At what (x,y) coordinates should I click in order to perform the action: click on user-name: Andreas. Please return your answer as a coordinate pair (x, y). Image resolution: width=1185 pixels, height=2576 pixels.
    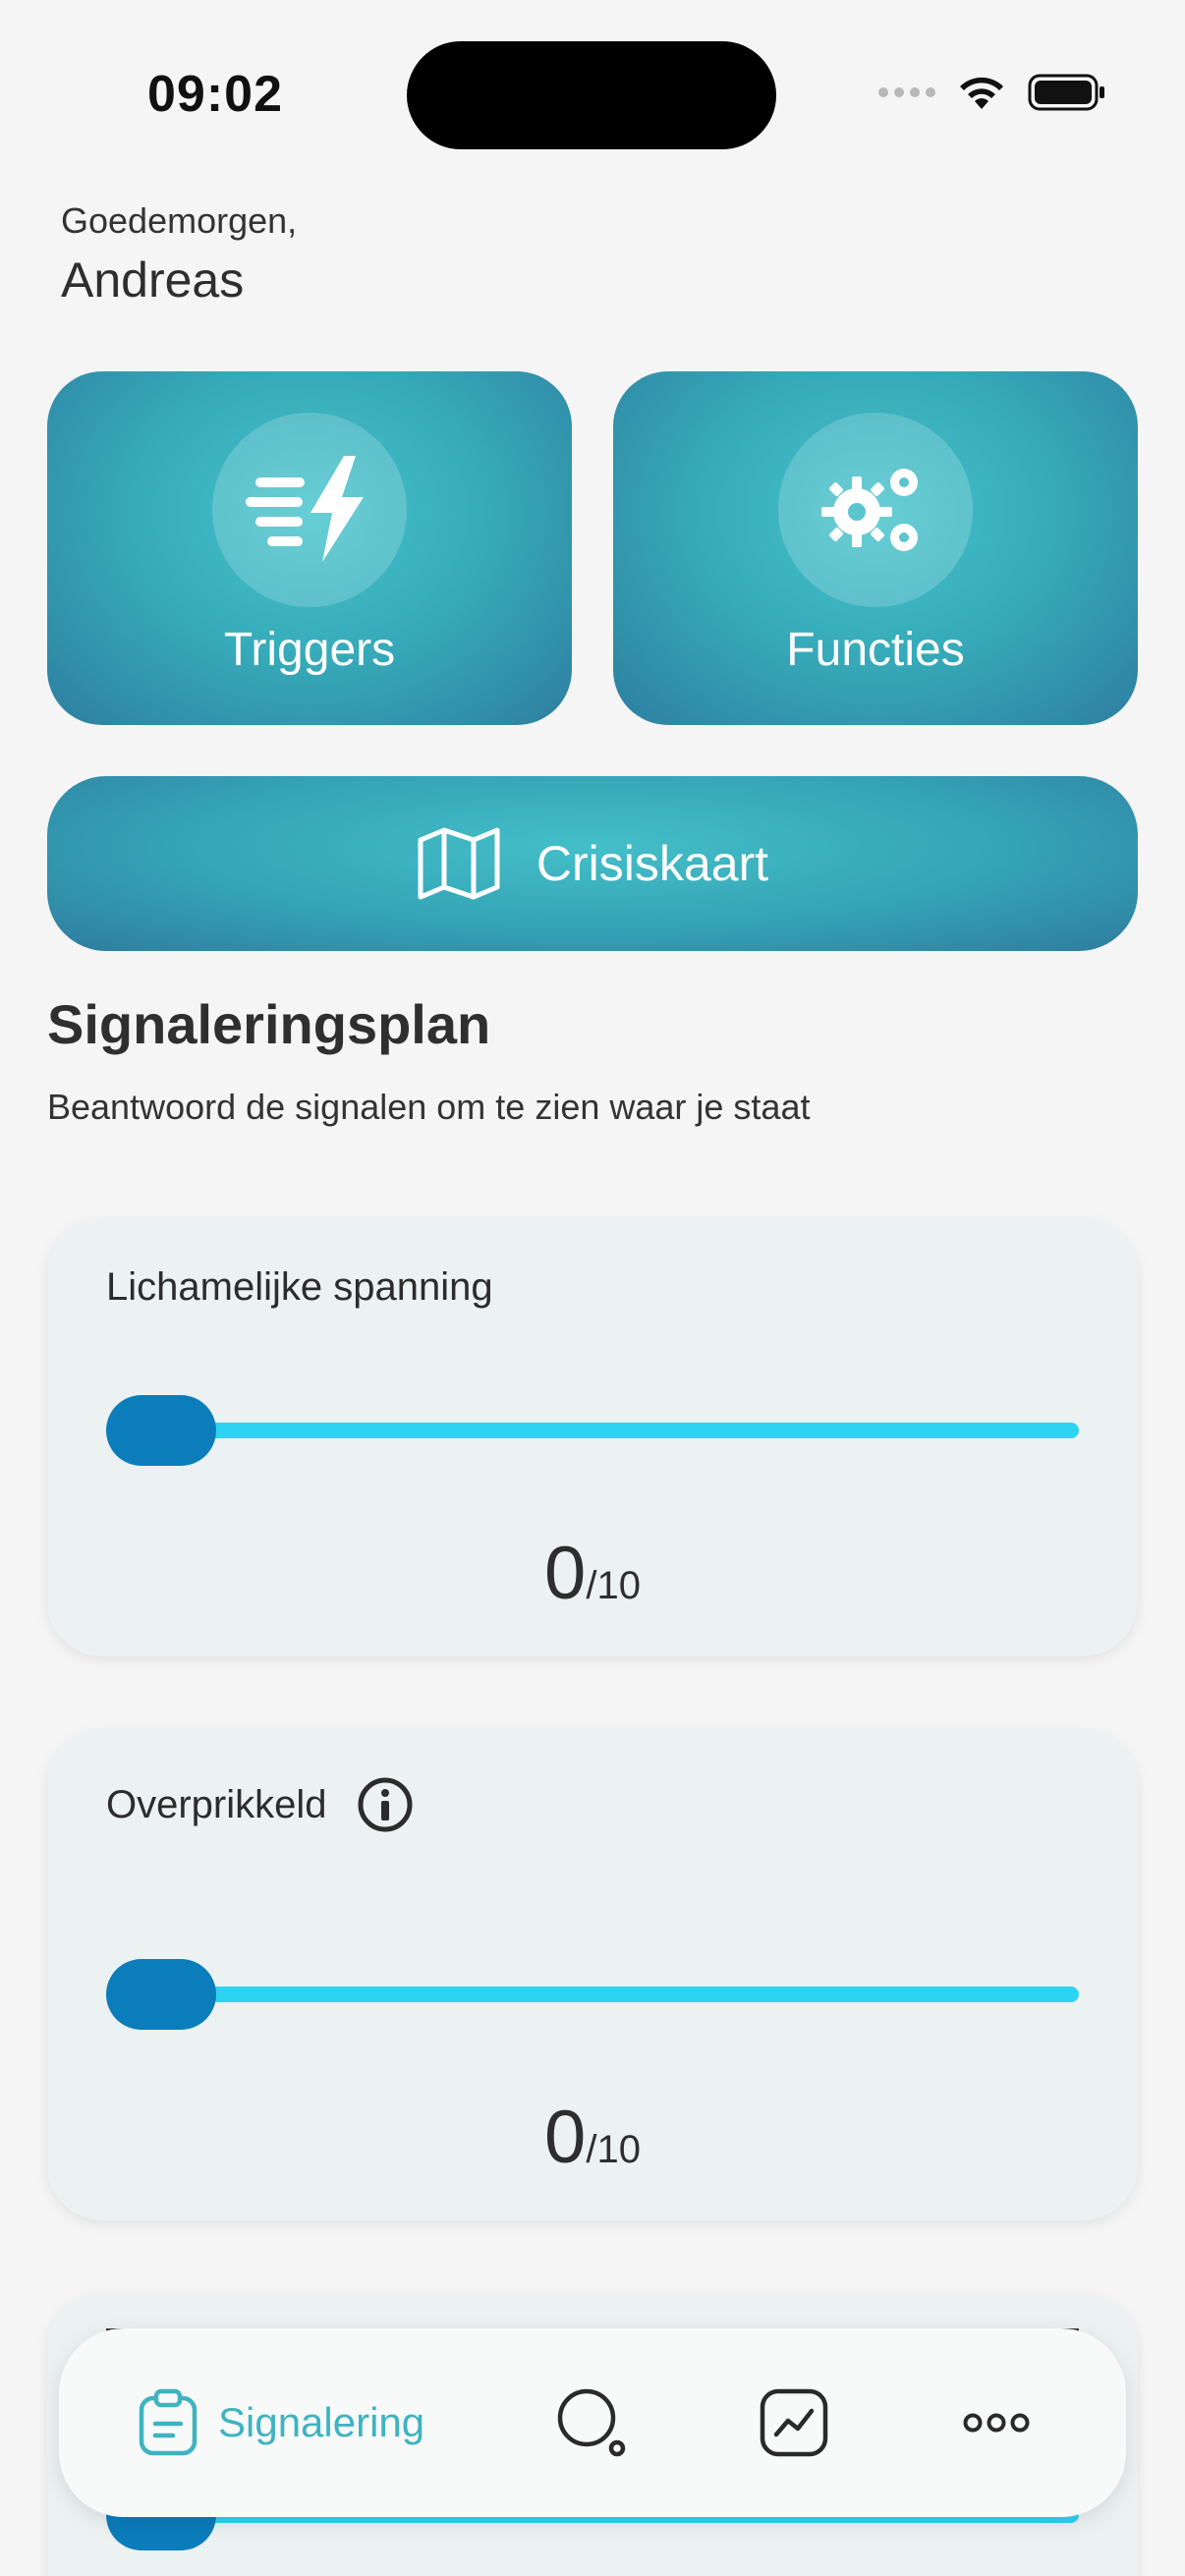
    Looking at the image, I should click on (153, 280).